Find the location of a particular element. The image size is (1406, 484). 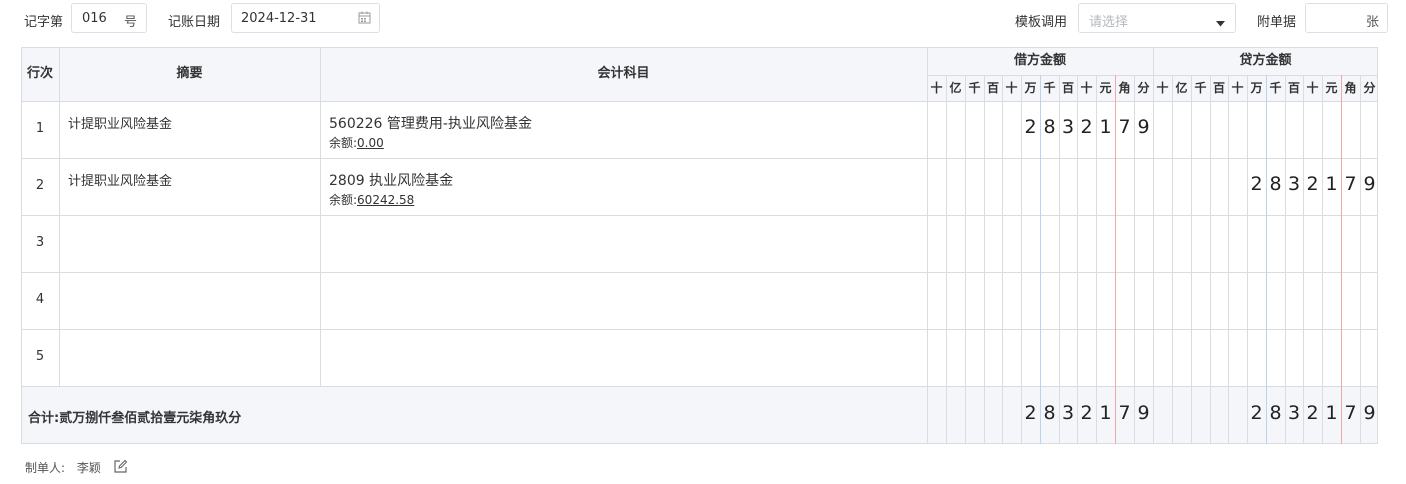

row-balance: 余额:60242.58 is located at coordinates (371, 199).